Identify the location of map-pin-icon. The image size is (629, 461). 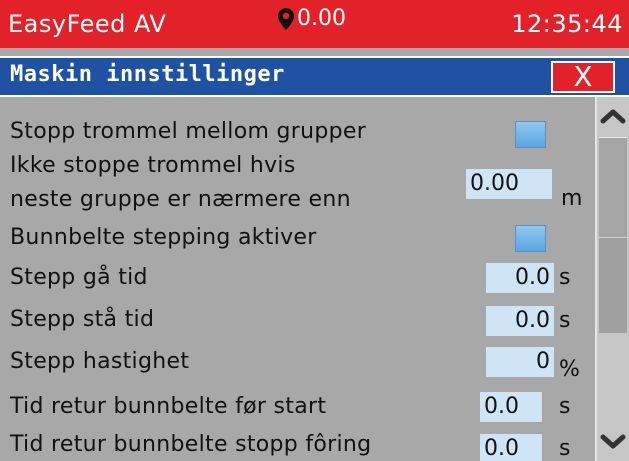
(286, 18).